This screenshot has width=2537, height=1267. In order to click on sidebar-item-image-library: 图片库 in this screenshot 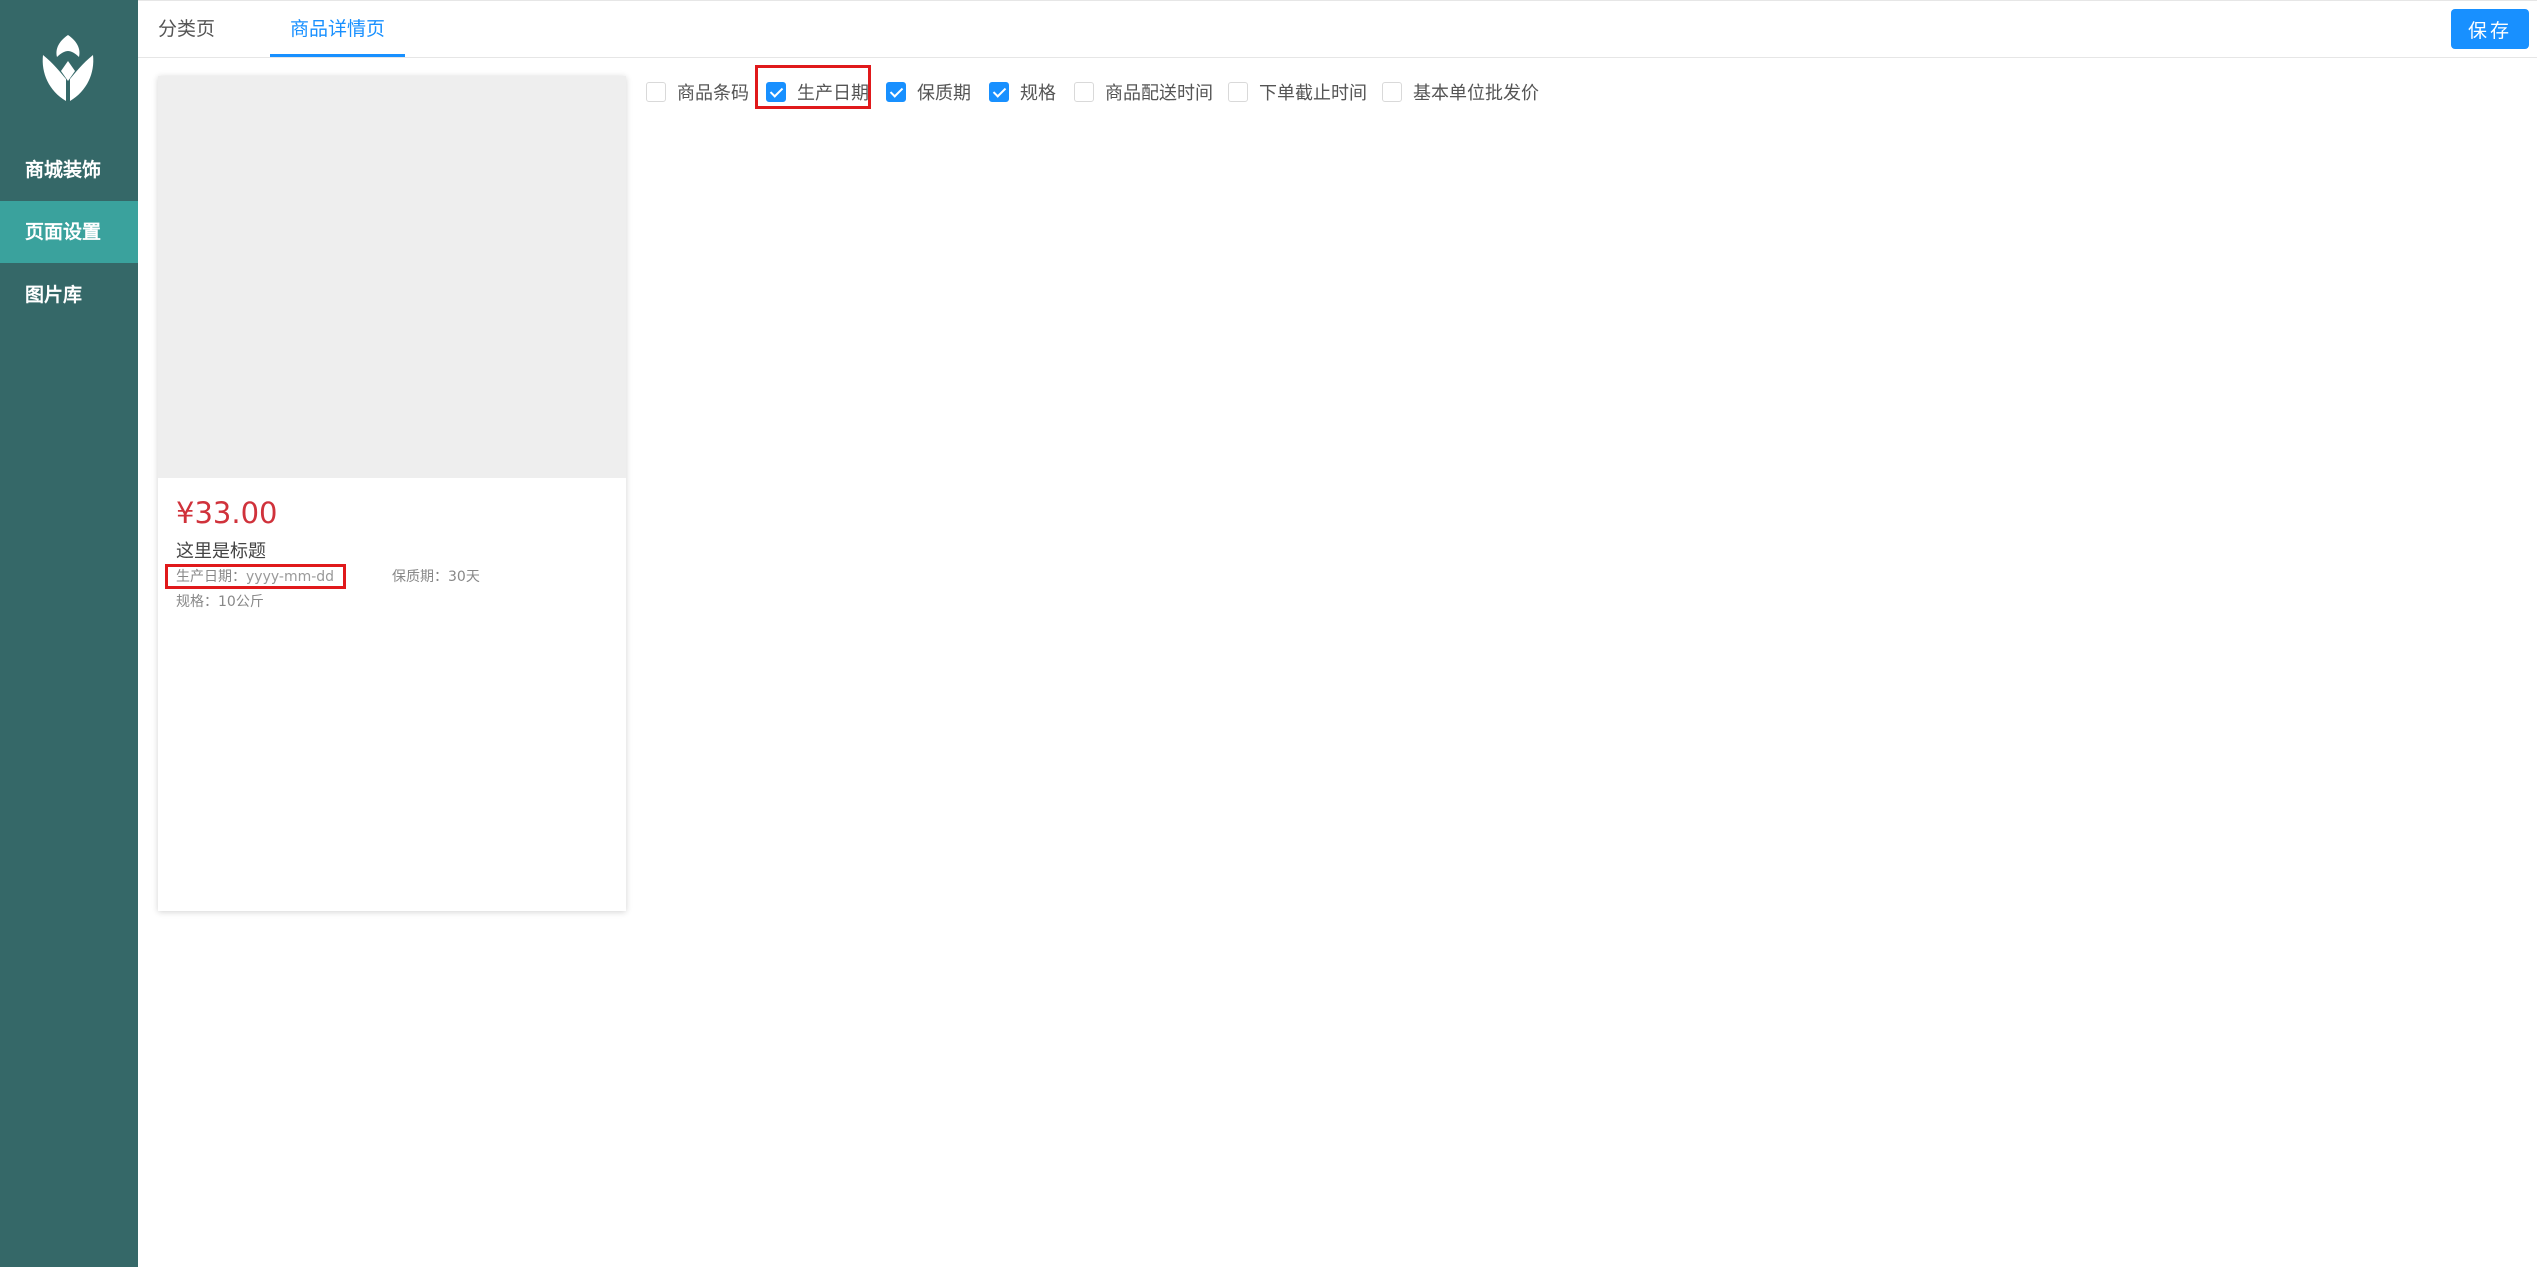, I will do `click(69, 295)`.